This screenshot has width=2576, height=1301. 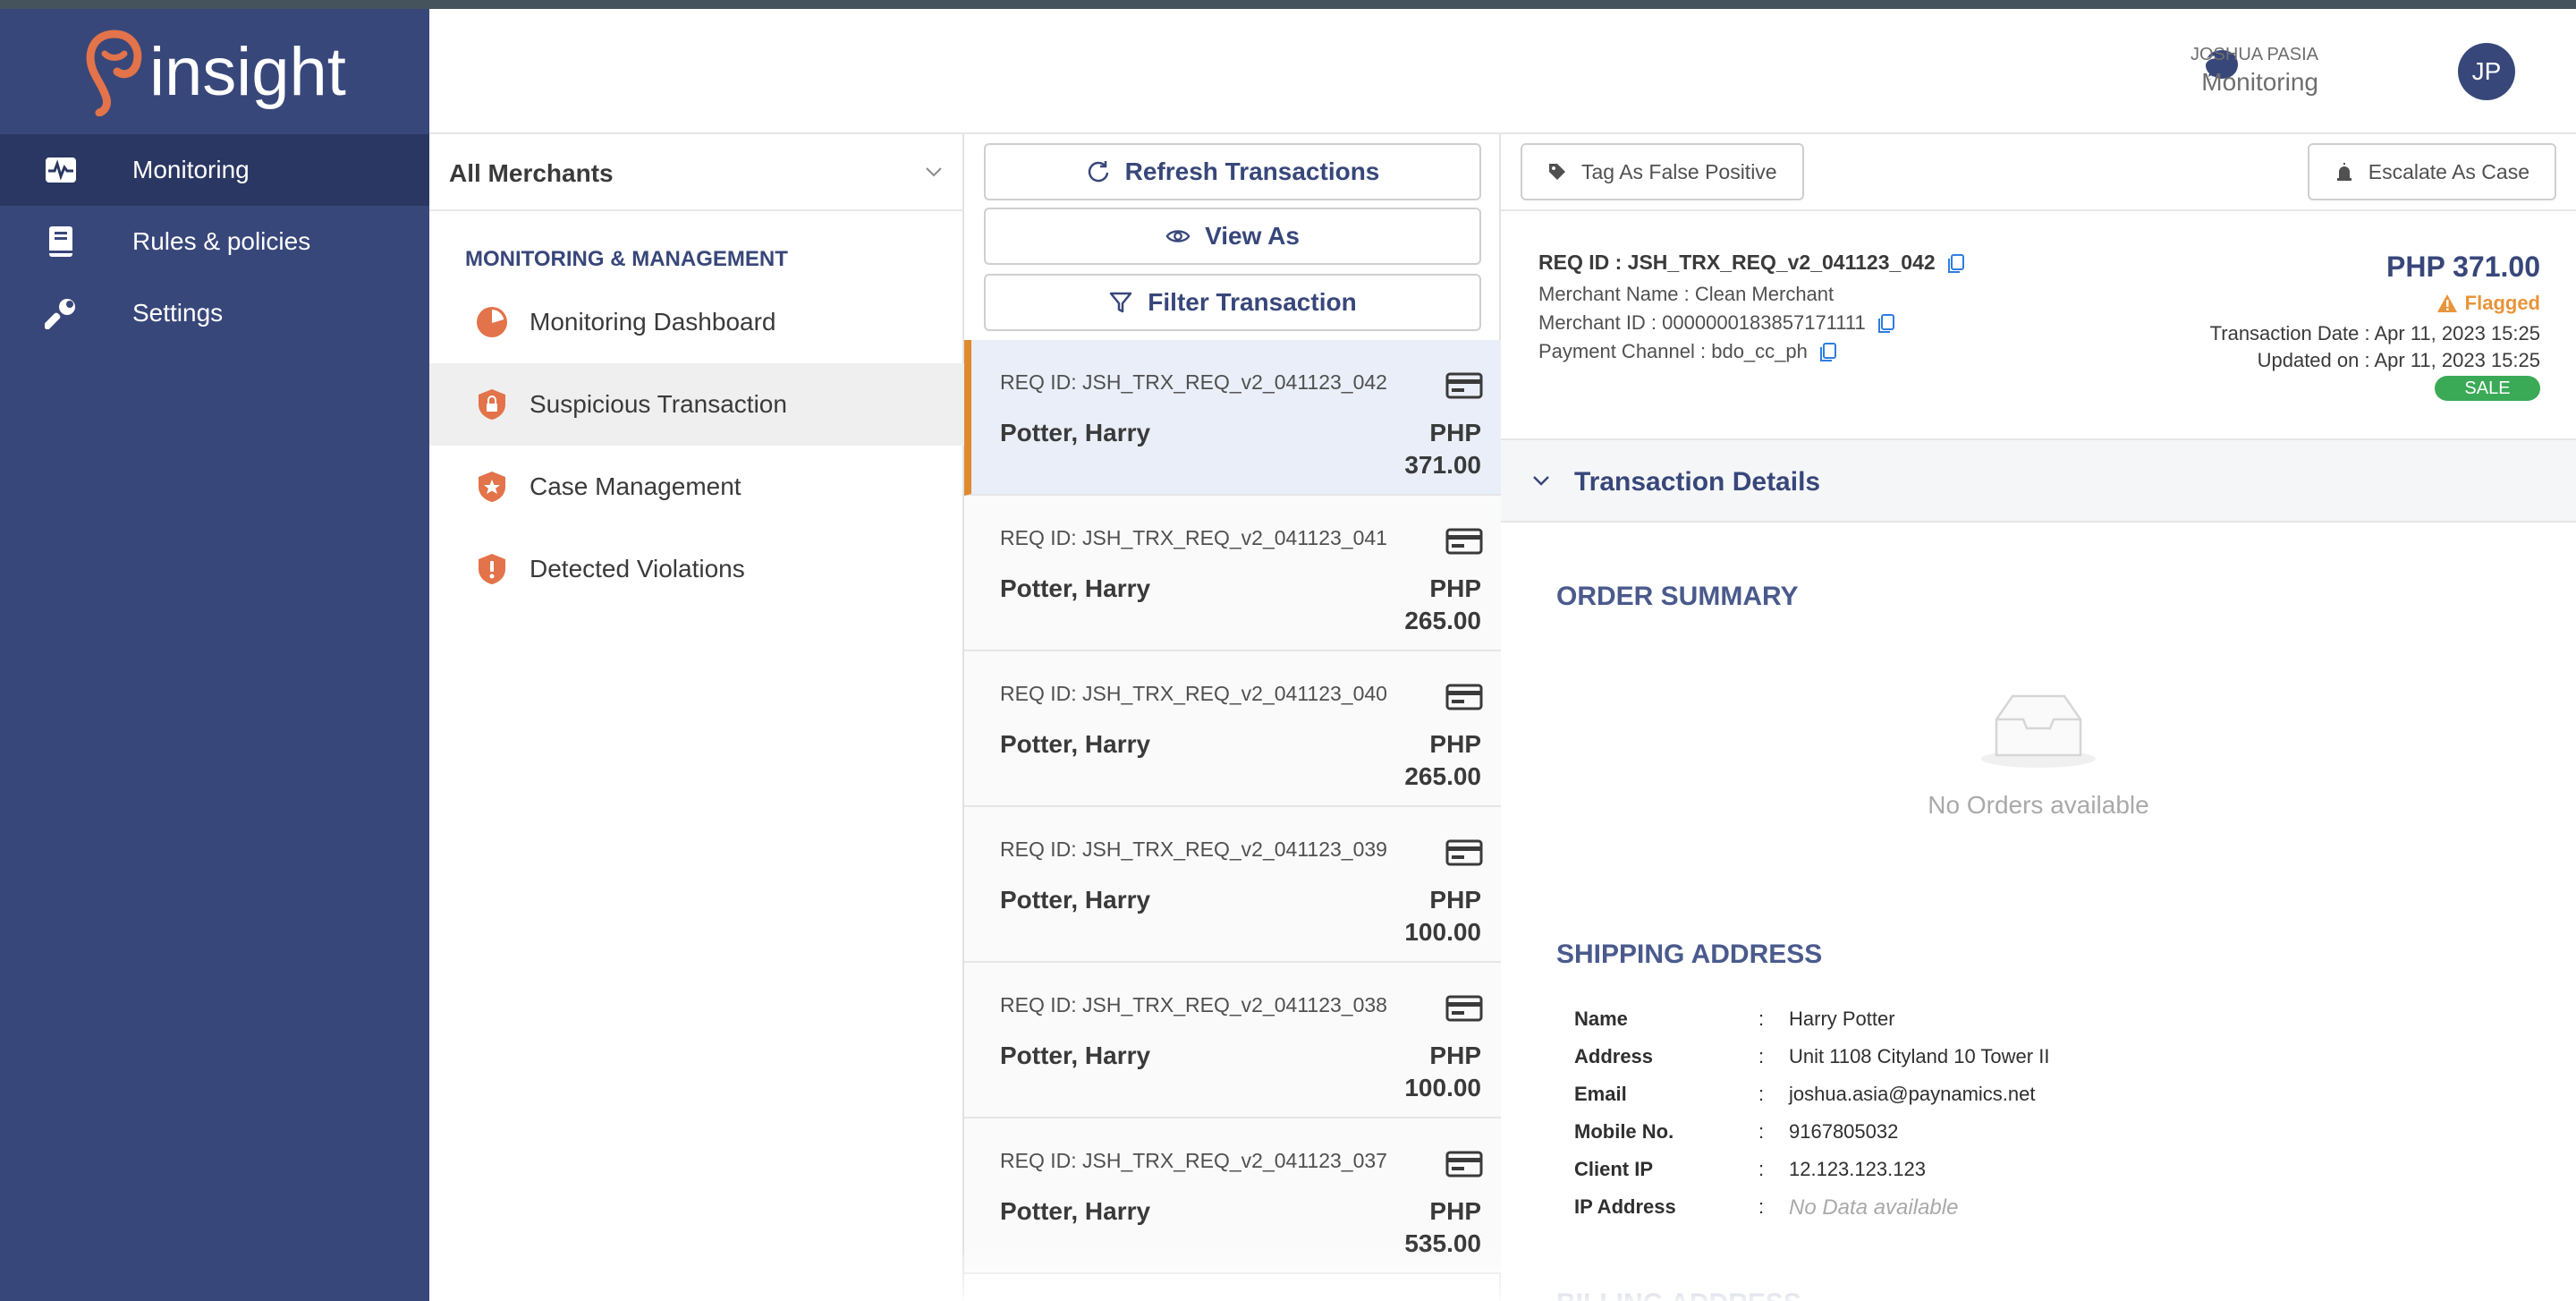 I want to click on transaction-amount-total: PHP 371.00, so click(x=2463, y=267).